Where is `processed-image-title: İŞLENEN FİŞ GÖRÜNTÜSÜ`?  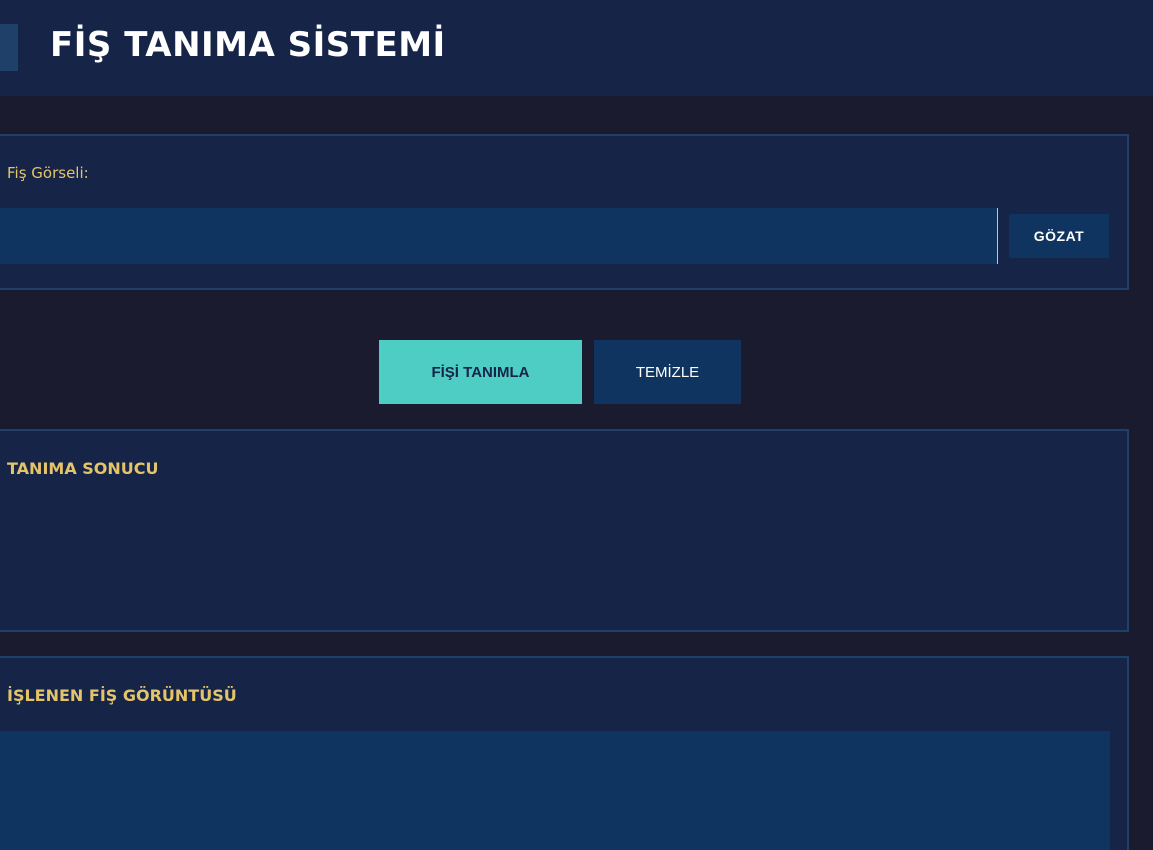
processed-image-title: İŞLENEN FİŞ GÖRÜNTÜSÜ is located at coordinates (122, 695).